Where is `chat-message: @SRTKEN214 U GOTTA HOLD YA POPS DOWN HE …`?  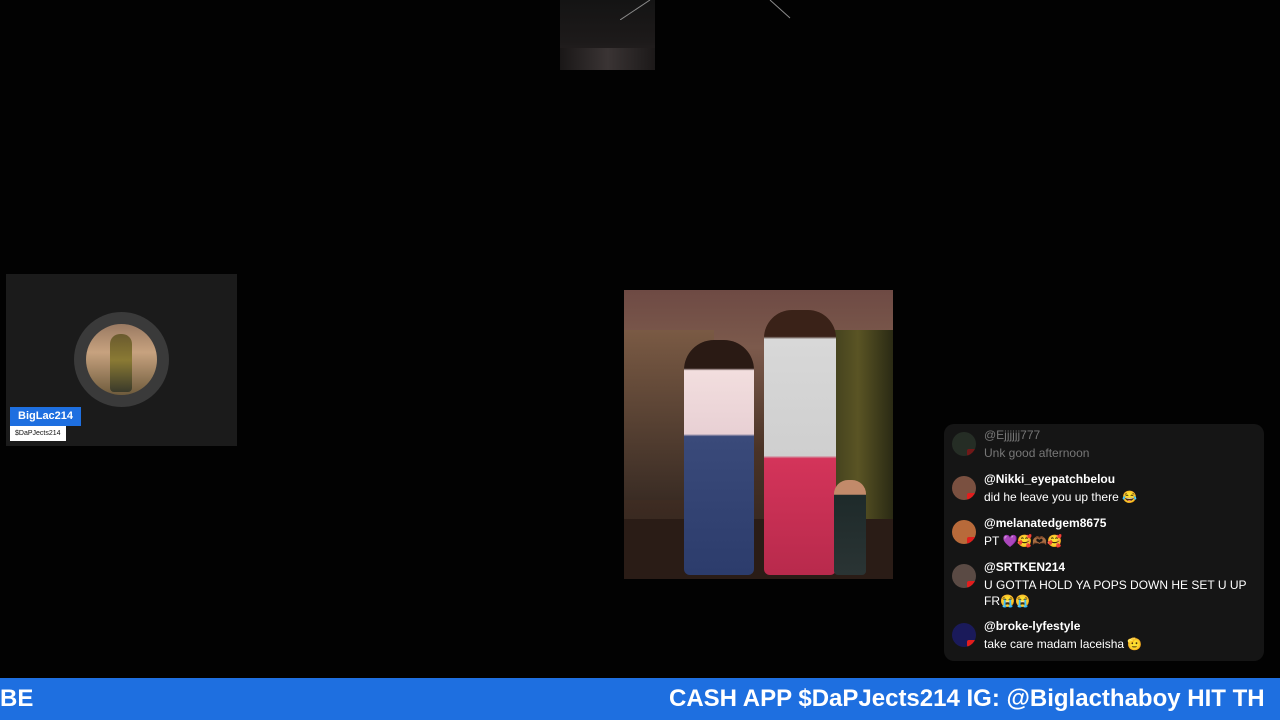 chat-message: @SRTKEN214 U GOTTA HOLD YA POPS DOWN HE … is located at coordinates (1104, 588).